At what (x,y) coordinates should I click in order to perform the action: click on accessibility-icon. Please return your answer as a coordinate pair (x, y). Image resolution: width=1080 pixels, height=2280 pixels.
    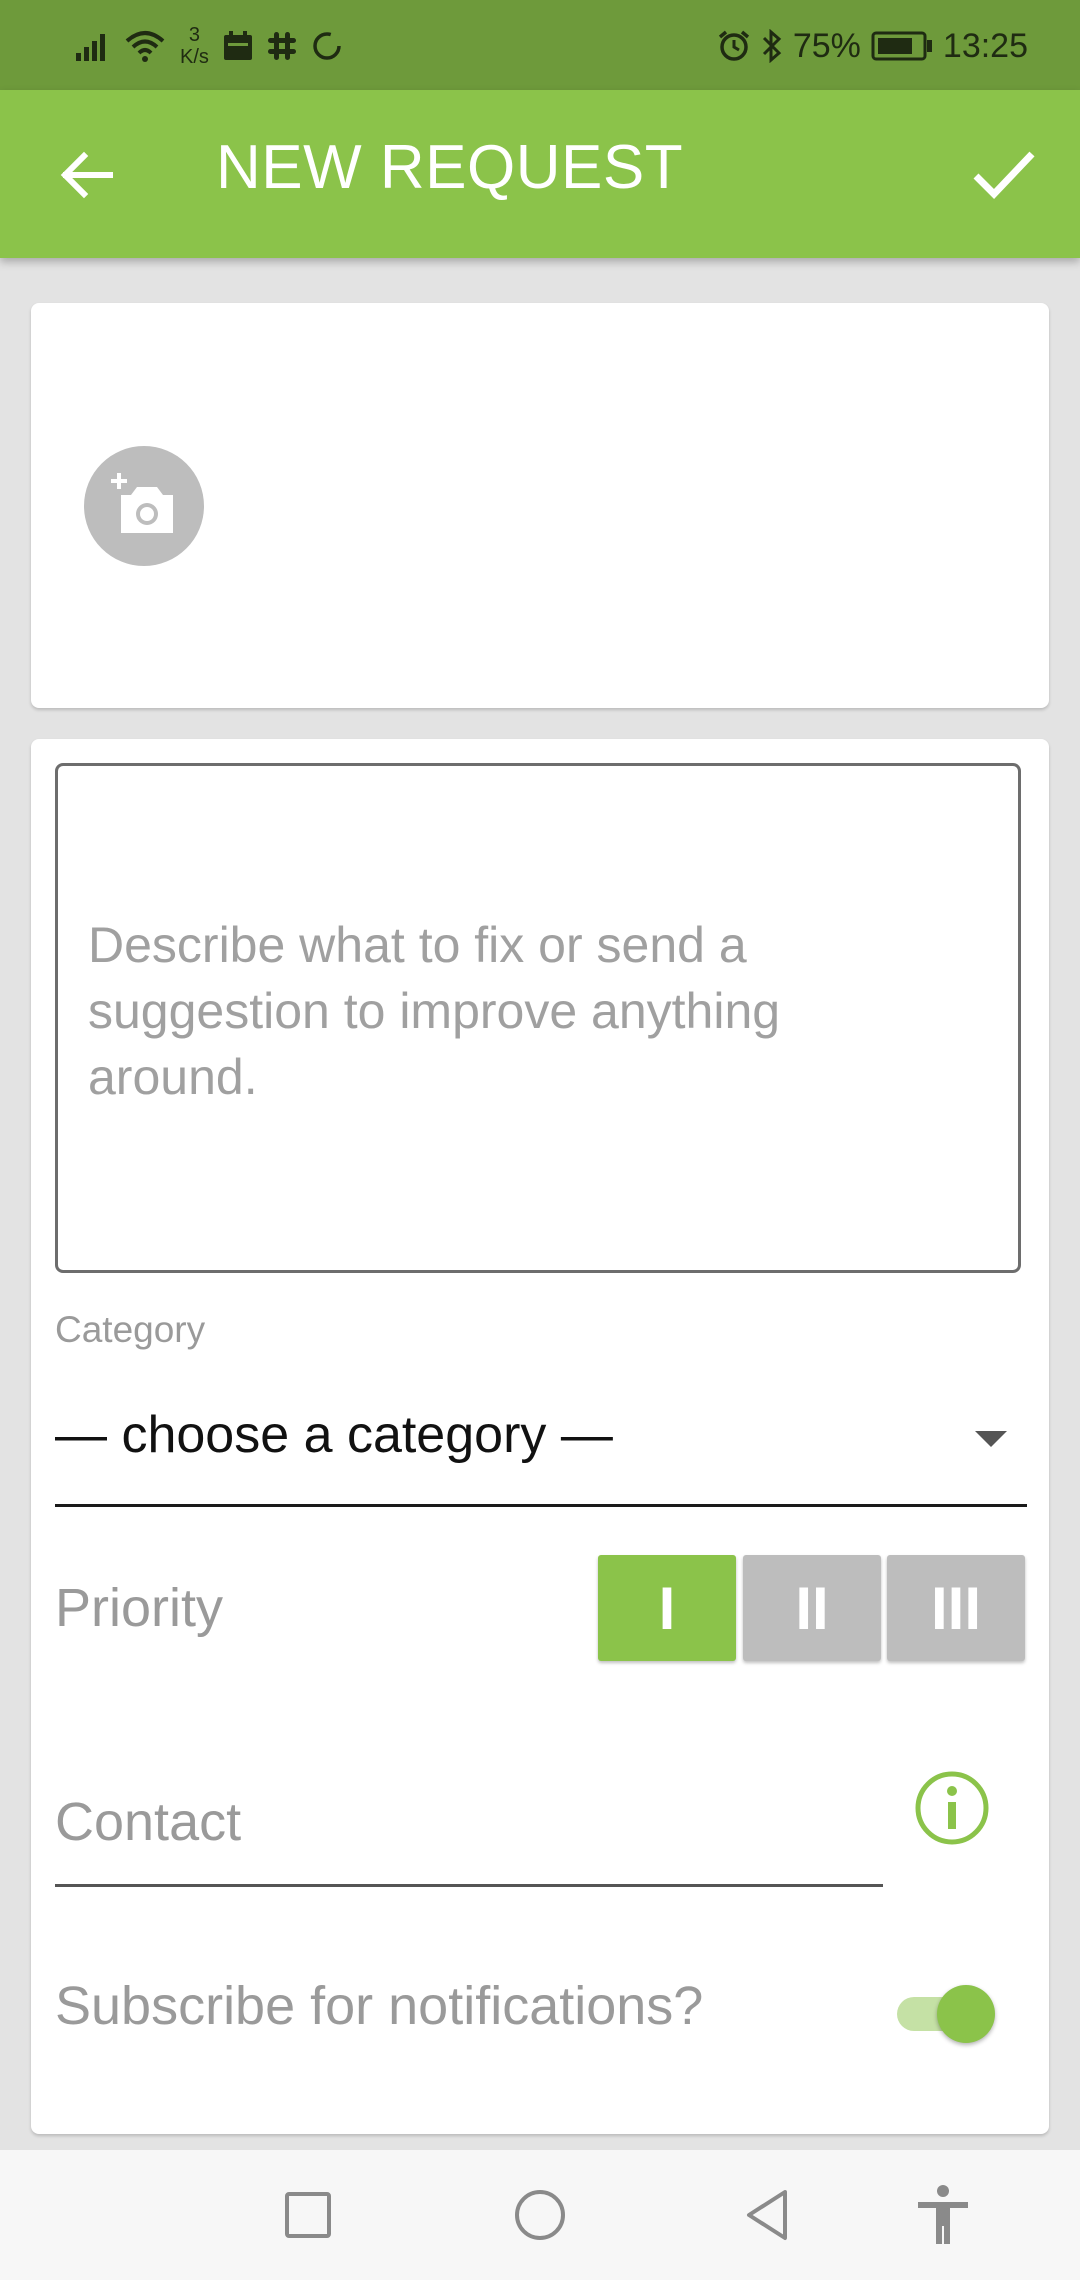
    Looking at the image, I should click on (943, 2215).